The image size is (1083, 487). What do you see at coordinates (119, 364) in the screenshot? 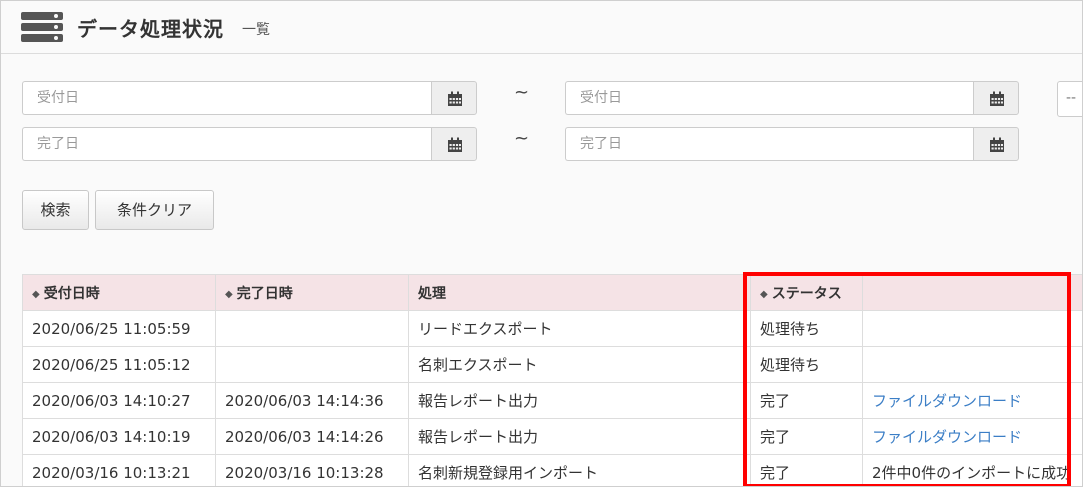
I see `cell-received: 2020/06/25 11:05:12` at bounding box center [119, 364].